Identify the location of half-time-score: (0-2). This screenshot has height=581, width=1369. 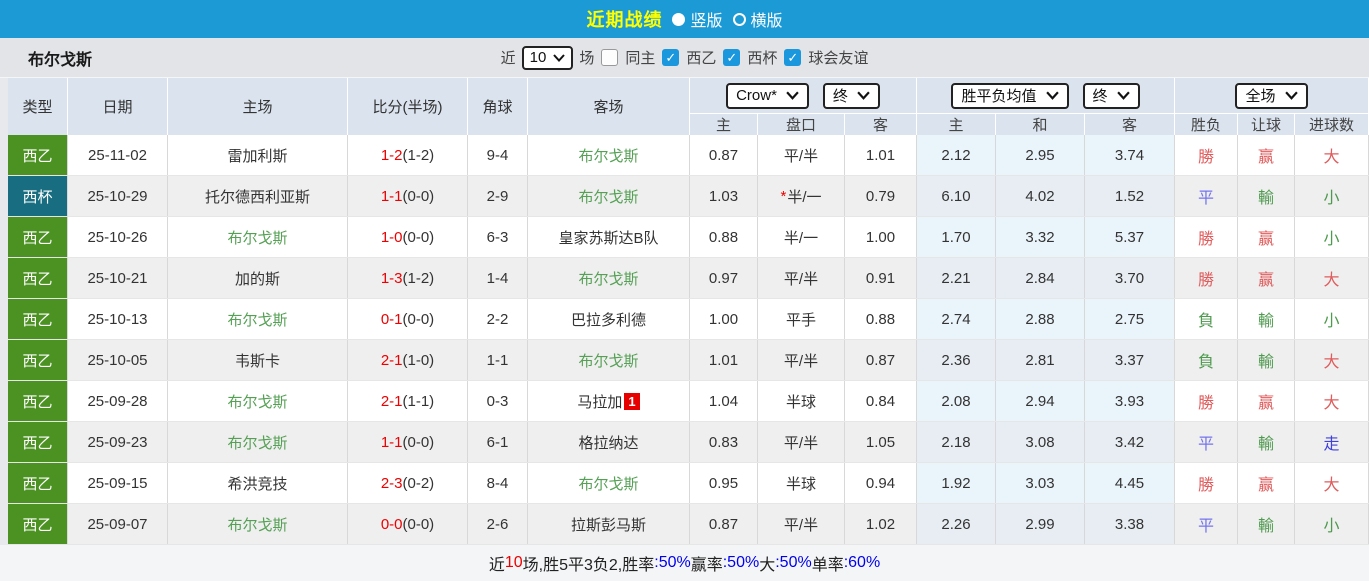
(418, 483).